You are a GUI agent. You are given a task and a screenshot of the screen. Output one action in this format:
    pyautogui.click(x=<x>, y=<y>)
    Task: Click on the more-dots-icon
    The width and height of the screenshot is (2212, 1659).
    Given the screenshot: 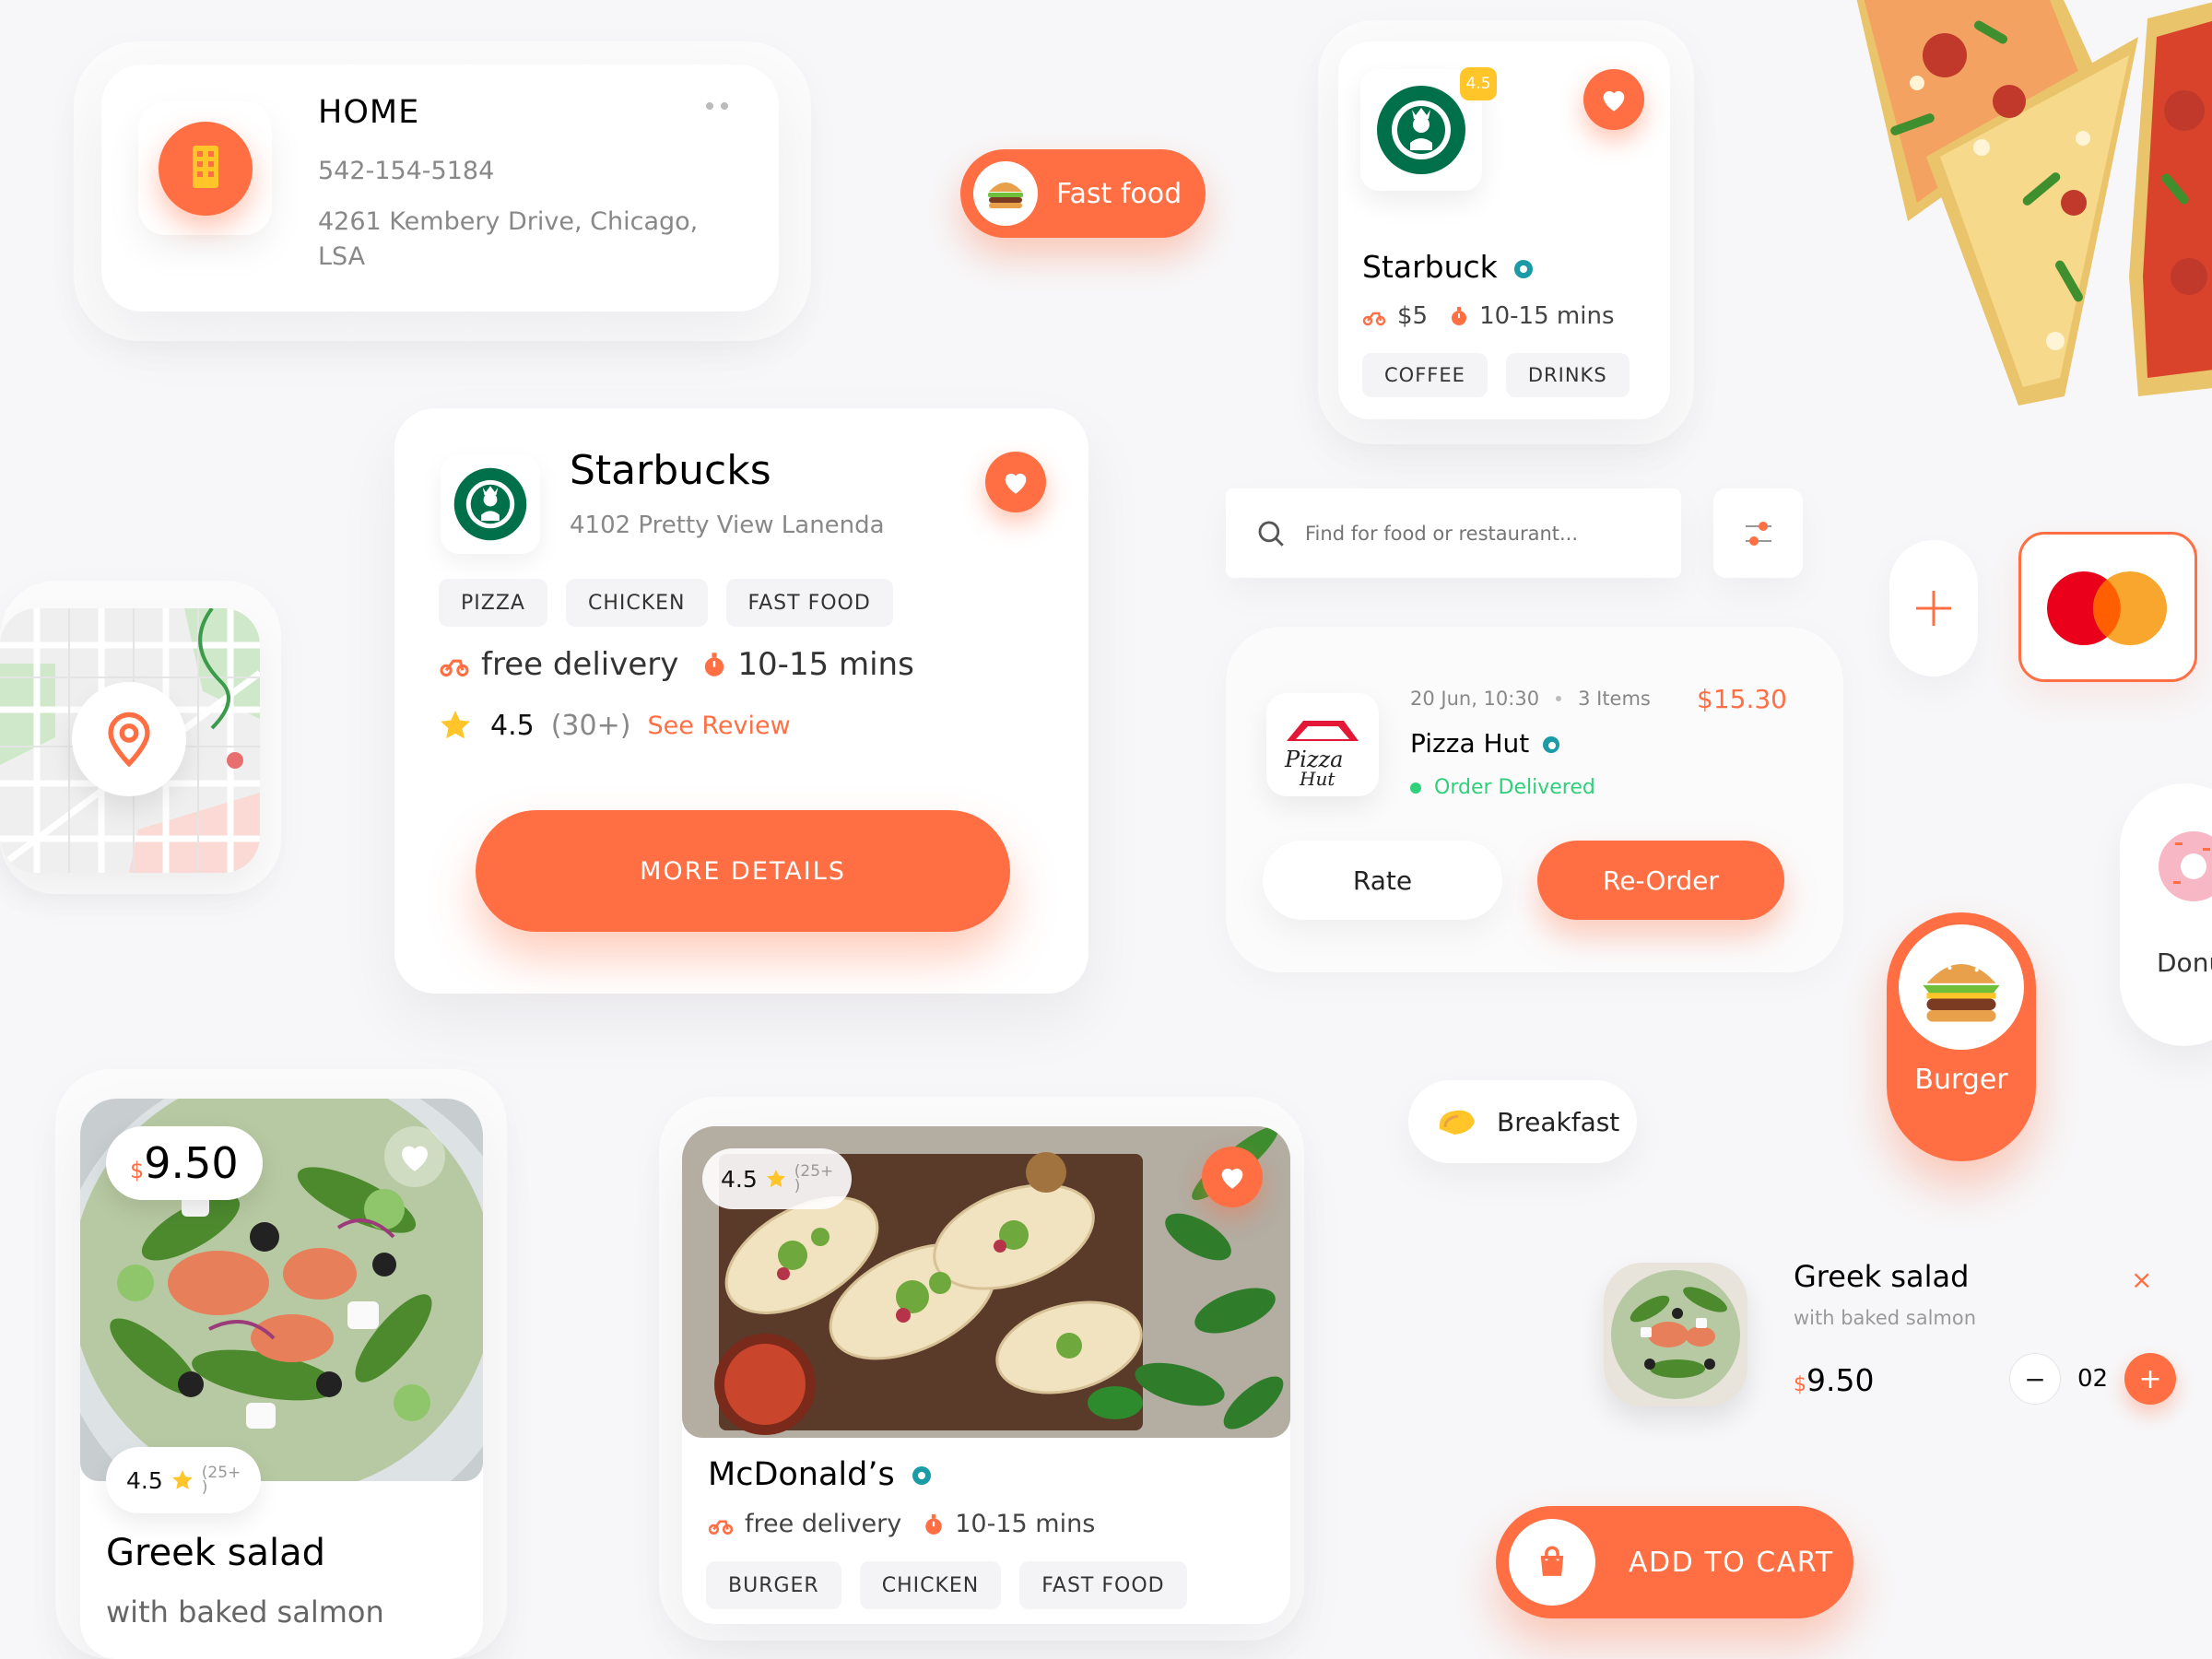 What is the action you would take?
    pyautogui.click(x=719, y=104)
    